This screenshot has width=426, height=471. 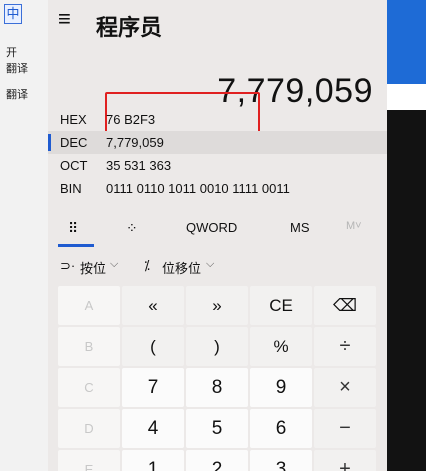 I want to click on key-5: 5, so click(x=217, y=428).